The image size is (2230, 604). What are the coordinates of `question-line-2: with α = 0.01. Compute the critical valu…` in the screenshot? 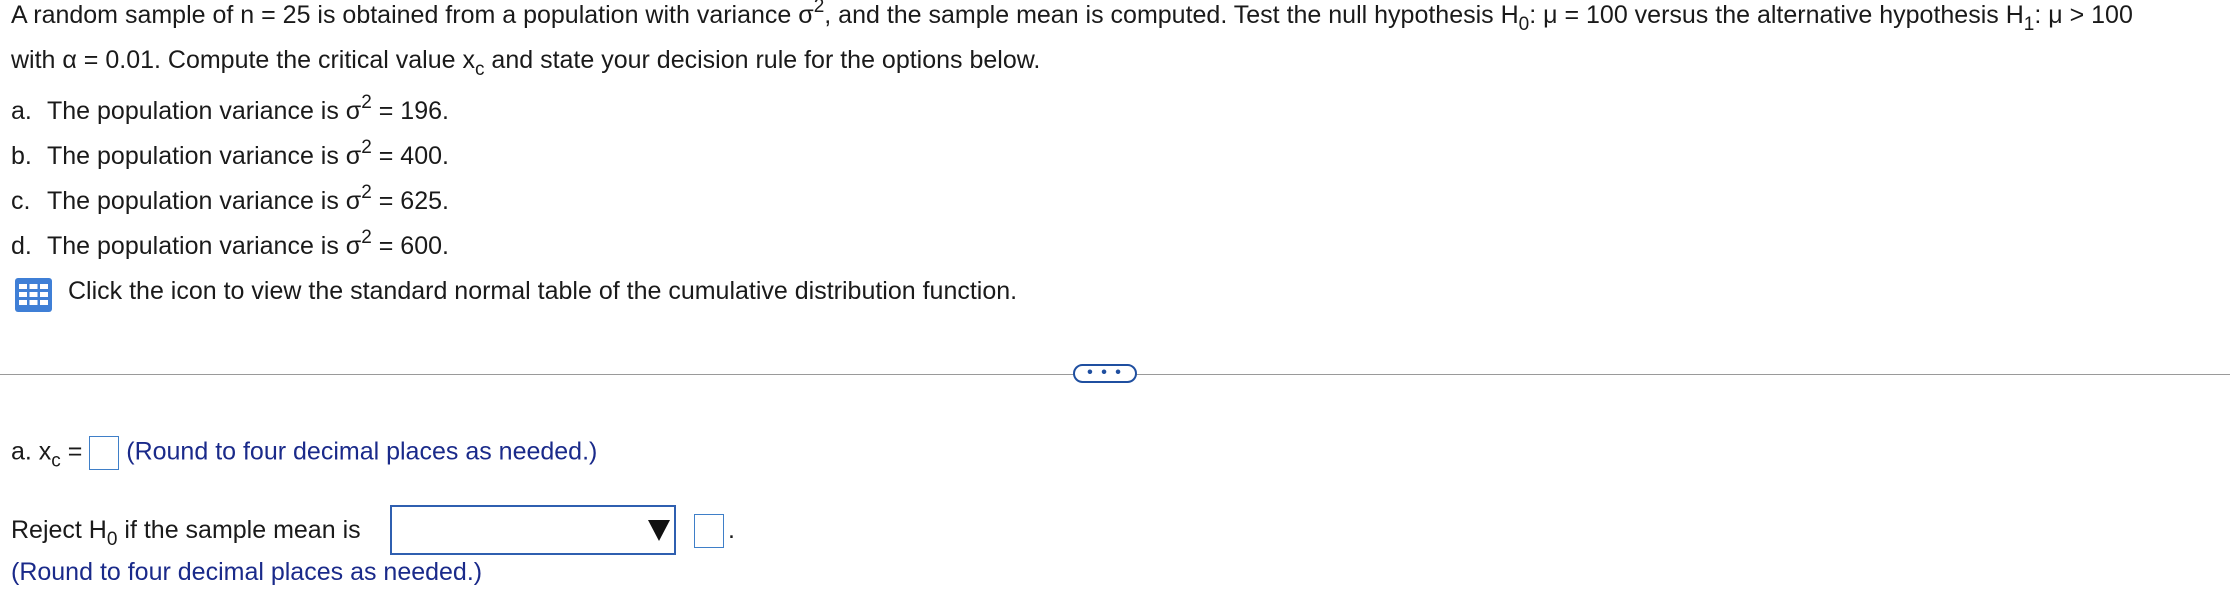 It's located at (526, 63).